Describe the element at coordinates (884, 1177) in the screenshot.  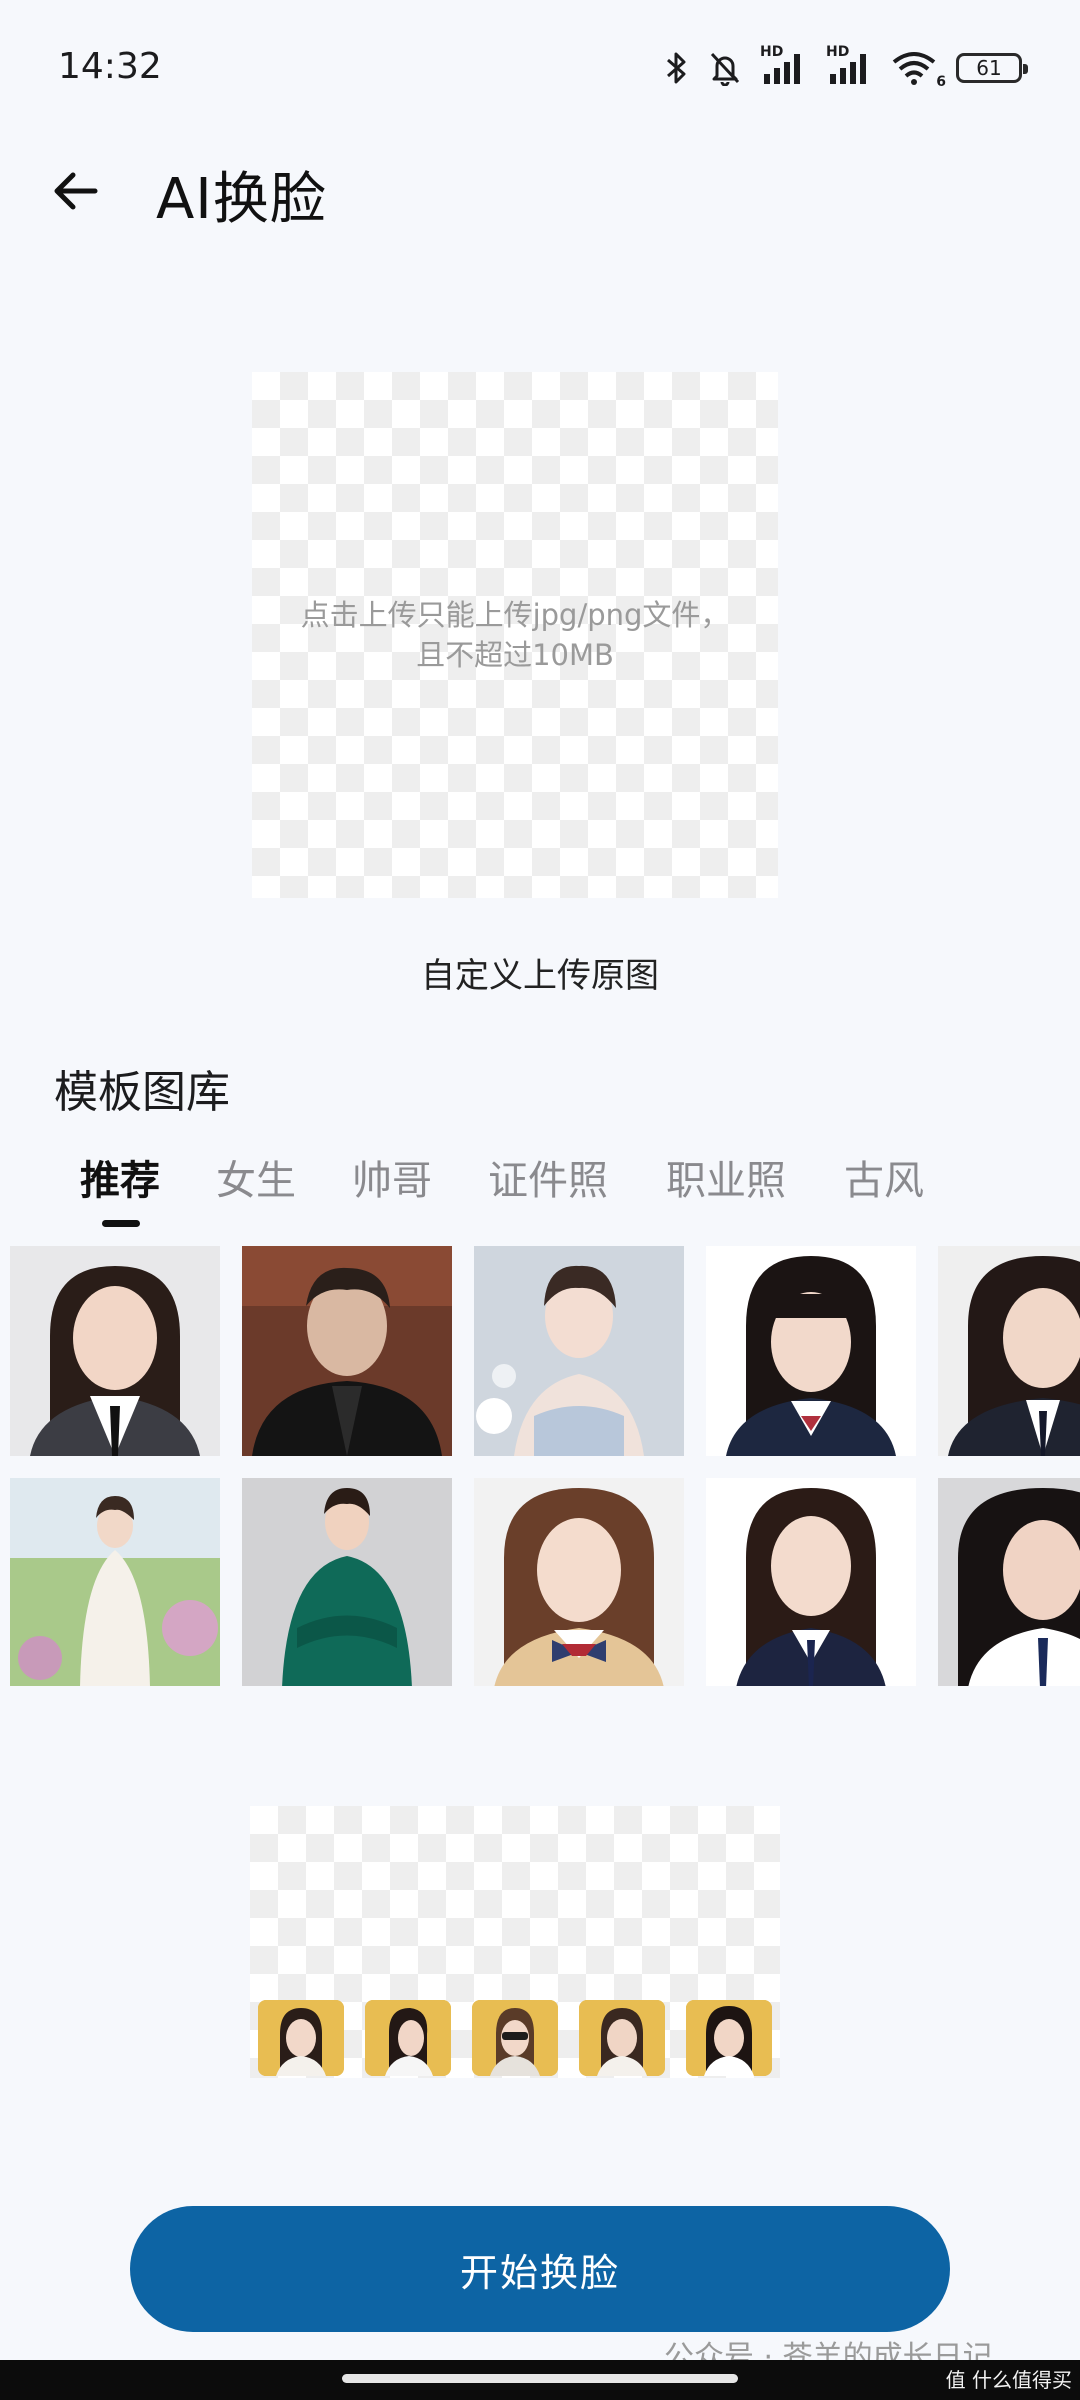
I see `tab-ancient-style: 古风` at that location.